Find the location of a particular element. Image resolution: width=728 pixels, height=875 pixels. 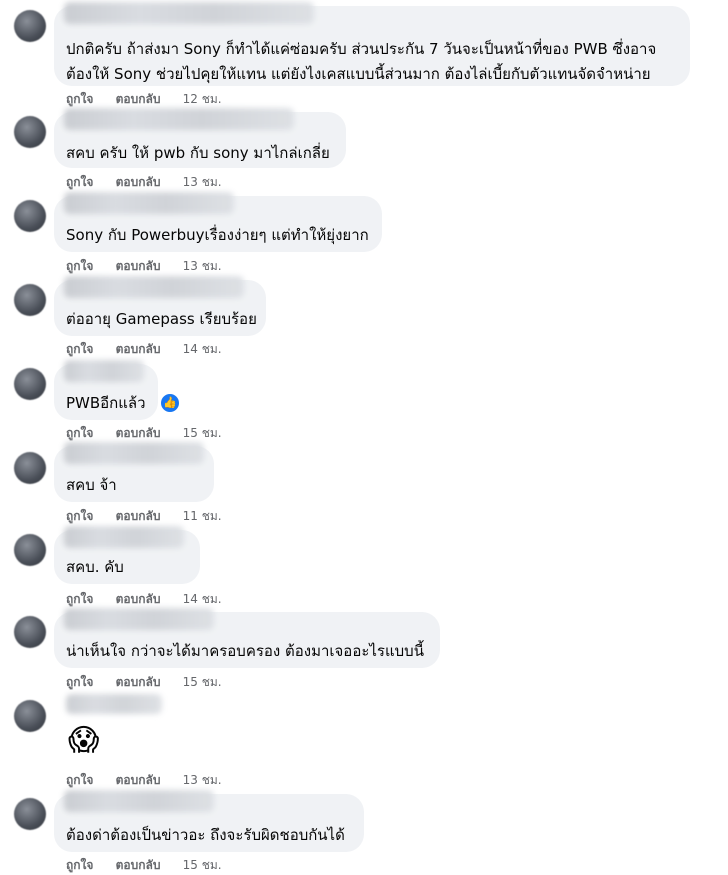

comment-bubble: สคบ ครับ ให้ pwb กับ sony มาไกล่เกลี่ย is located at coordinates (200, 138).